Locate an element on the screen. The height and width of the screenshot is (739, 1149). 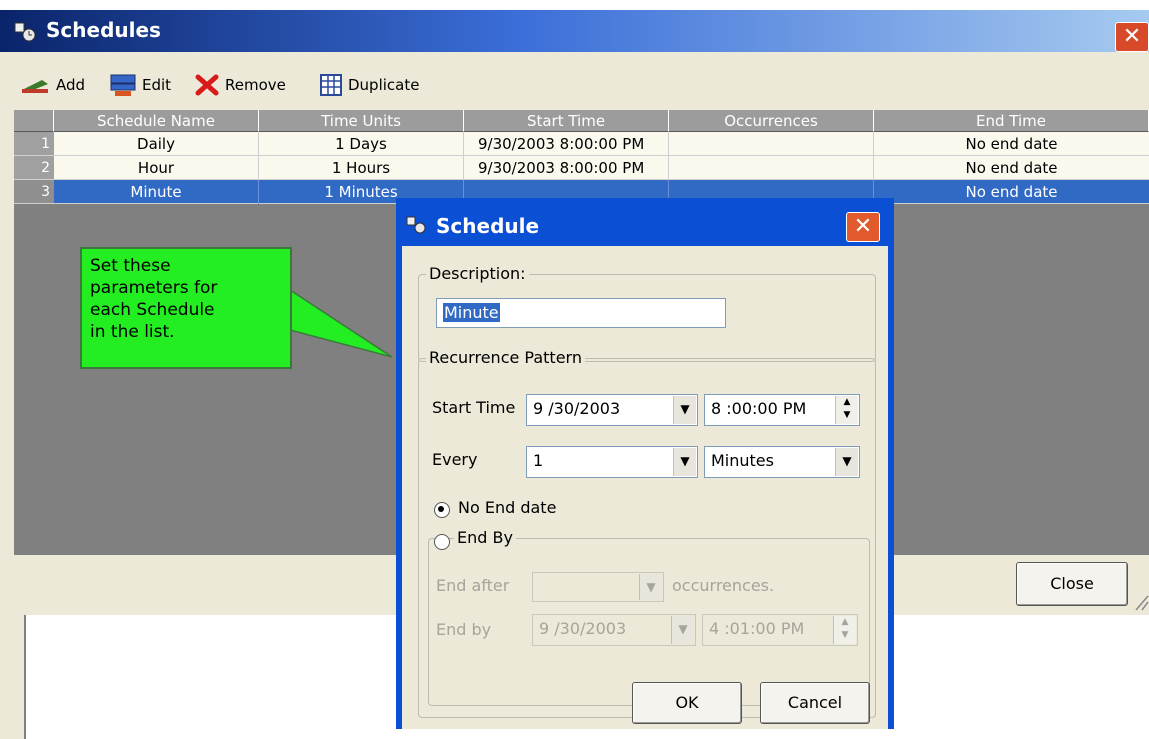
end-by-date-picker: 9 /30/2003 ▼ is located at coordinates (614, 630).